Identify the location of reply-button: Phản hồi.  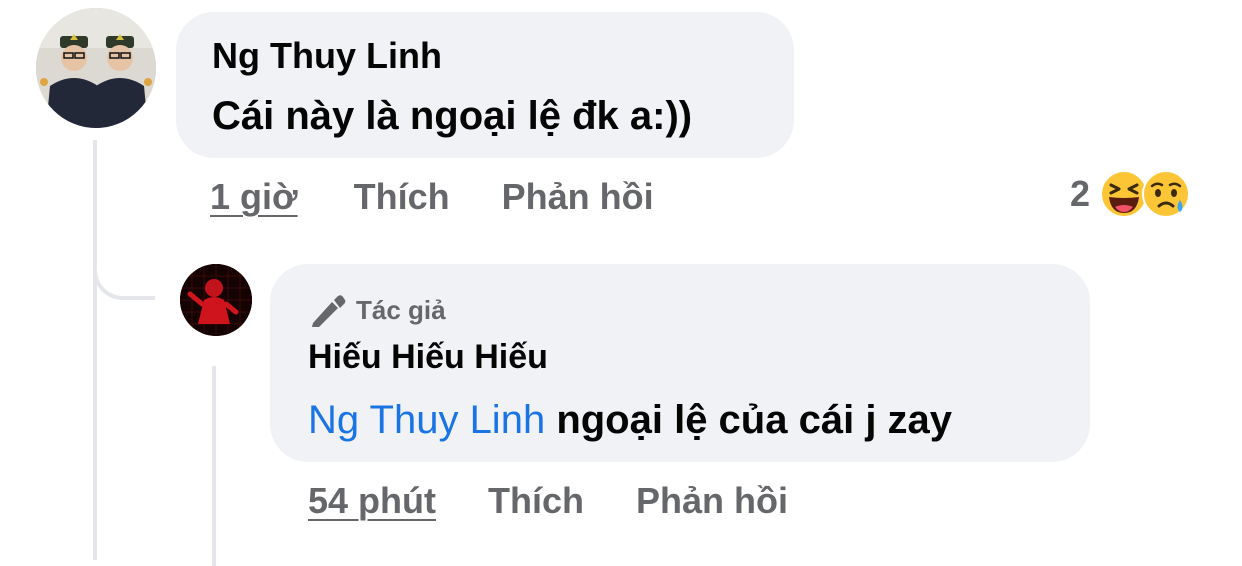
(578, 197).